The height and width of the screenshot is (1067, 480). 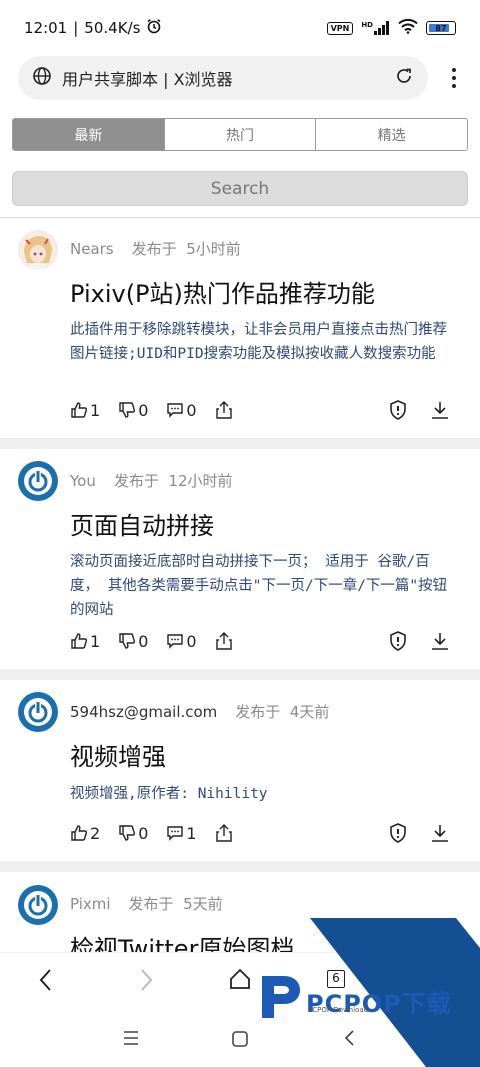 I want to click on post-time: 5小时前, so click(x=213, y=249).